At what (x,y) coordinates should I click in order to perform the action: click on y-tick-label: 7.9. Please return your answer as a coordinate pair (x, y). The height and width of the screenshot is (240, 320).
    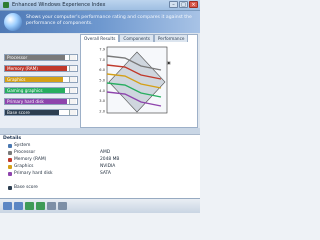
    Looking at the image, I should click on (102, 50).